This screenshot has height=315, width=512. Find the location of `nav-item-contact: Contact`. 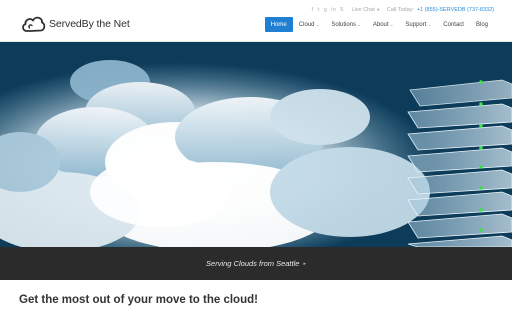

nav-item-contact: Contact is located at coordinates (453, 24).